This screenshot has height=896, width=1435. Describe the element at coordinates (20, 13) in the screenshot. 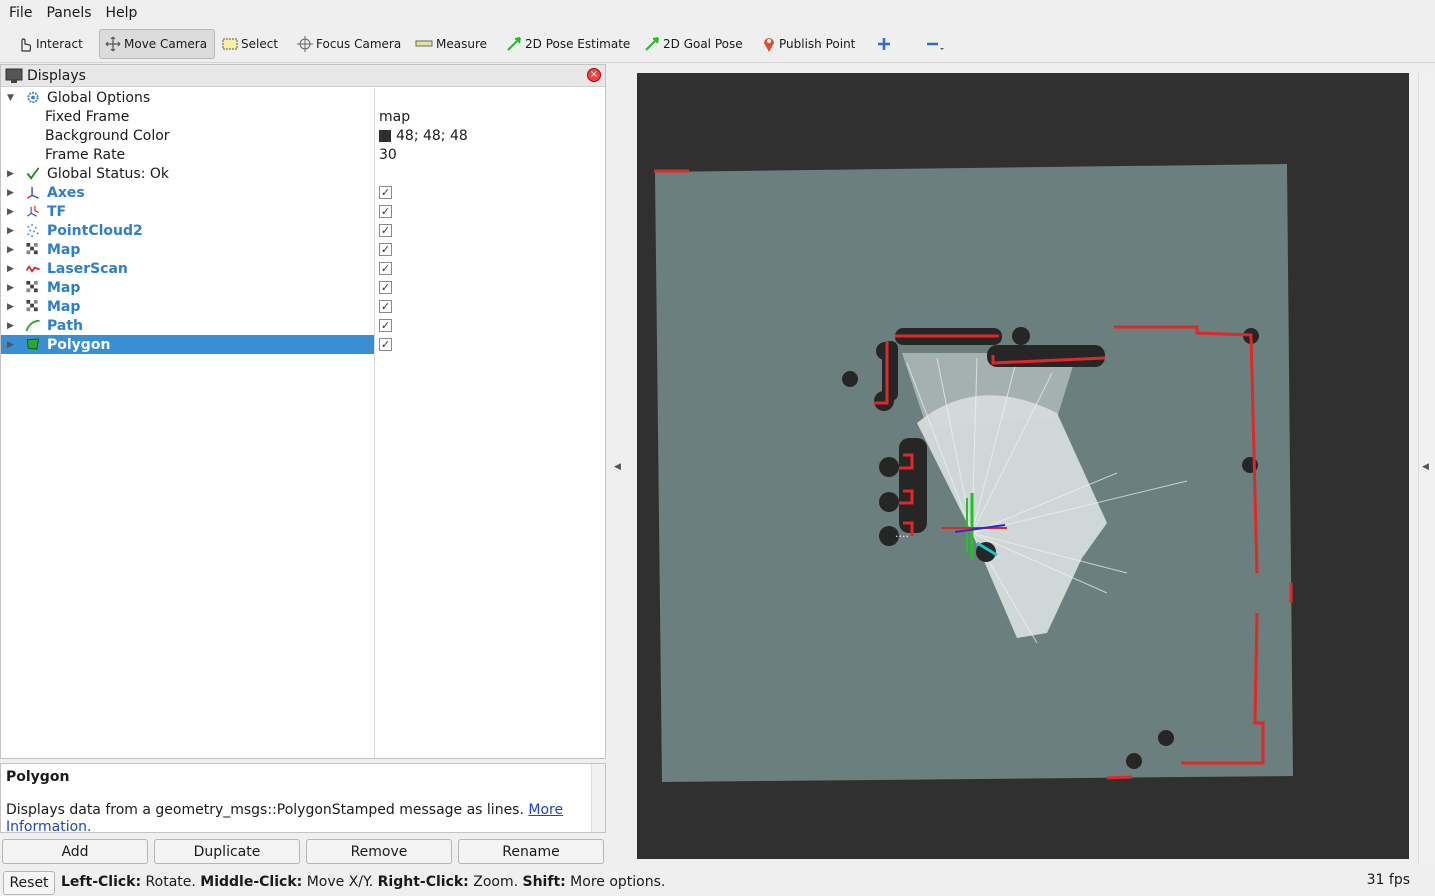

I see `menu-file: File` at that location.